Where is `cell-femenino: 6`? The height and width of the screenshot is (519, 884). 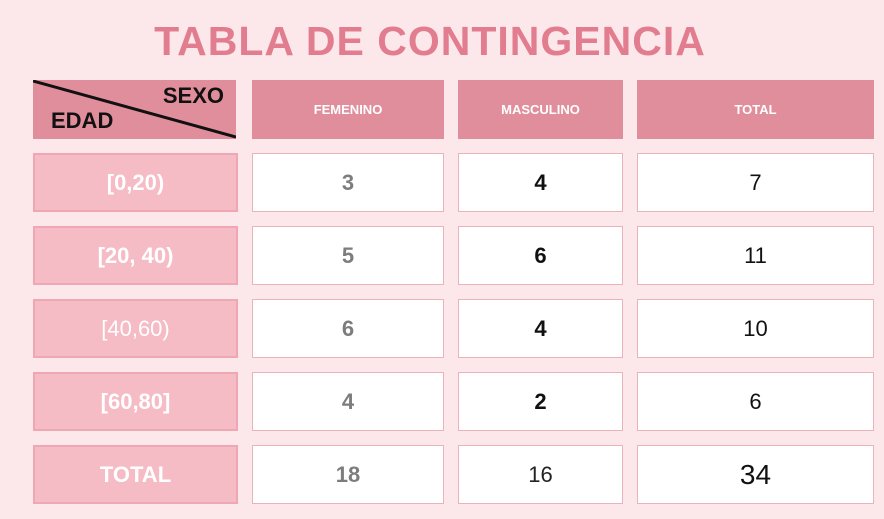
cell-femenino: 6 is located at coordinates (348, 328).